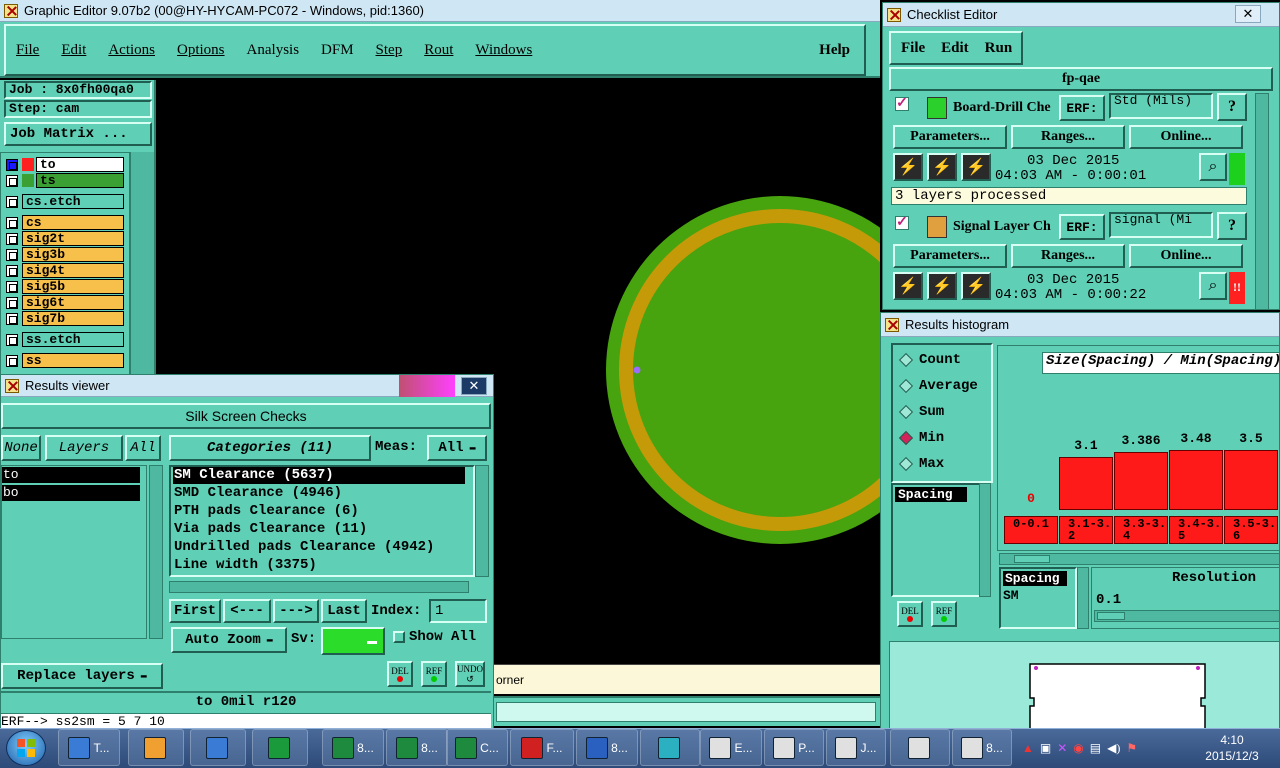 This screenshot has height=768, width=1280. I want to click on category-hscroll, so click(319, 587).